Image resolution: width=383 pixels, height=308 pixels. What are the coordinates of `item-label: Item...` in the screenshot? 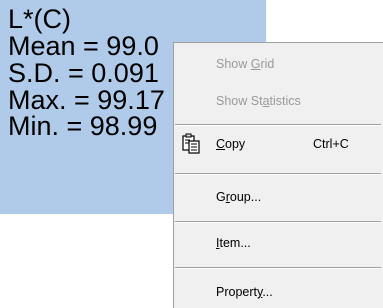 It's located at (233, 243).